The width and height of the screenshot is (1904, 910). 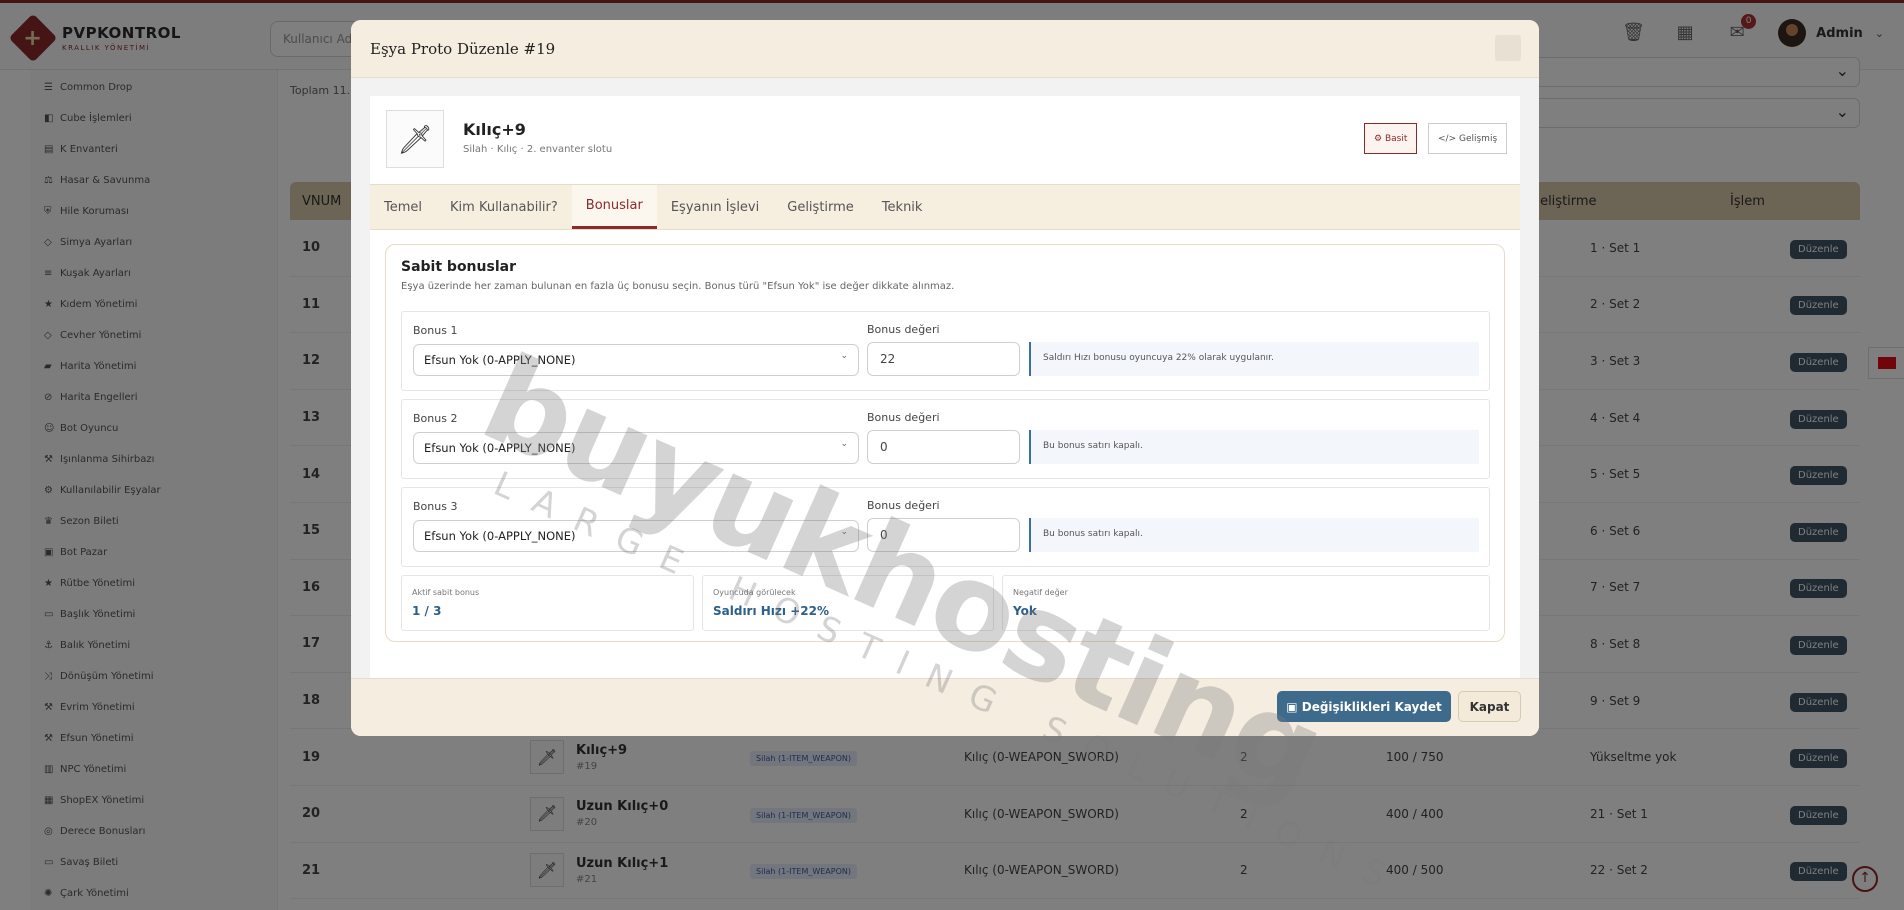 What do you see at coordinates (547, 603) in the screenshot?
I see `stat-active-bonus: Aktif sabit bonus 1 / 3` at bounding box center [547, 603].